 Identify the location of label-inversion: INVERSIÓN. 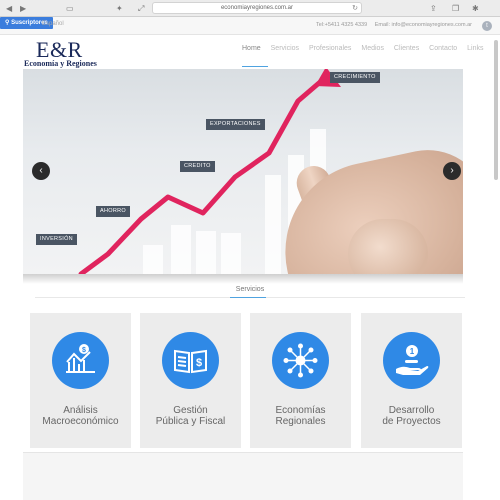
(56, 239).